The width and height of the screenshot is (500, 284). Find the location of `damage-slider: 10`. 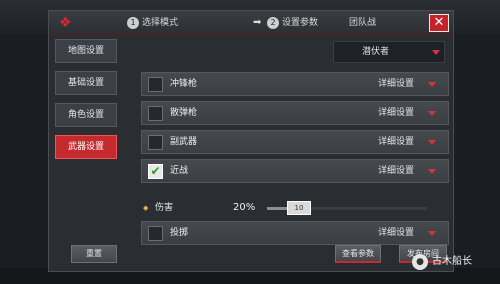

damage-slider: 10 is located at coordinates (347, 208).